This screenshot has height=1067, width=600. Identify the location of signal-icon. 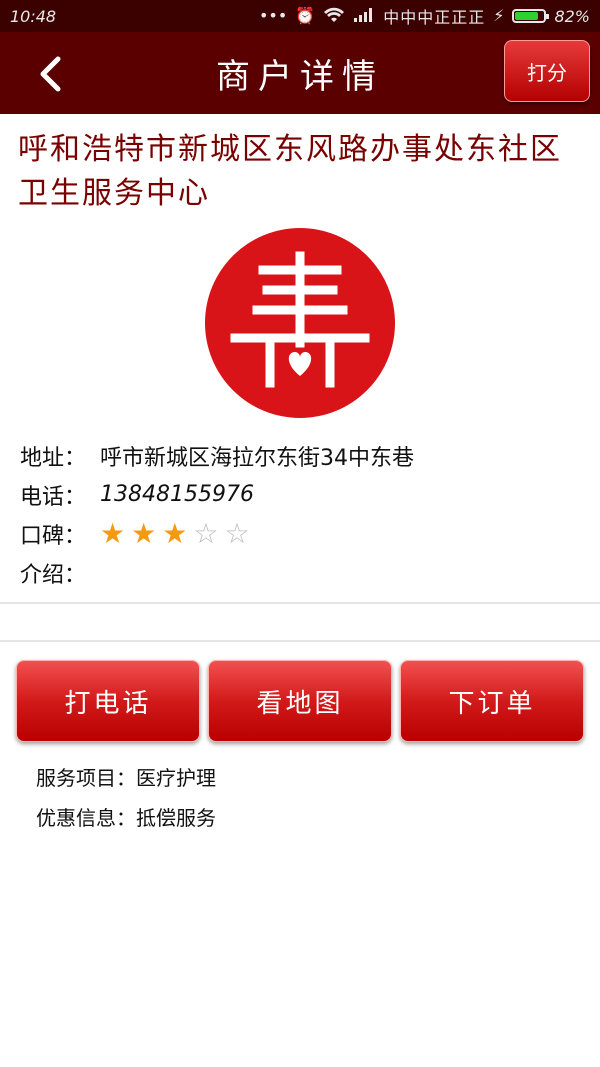
(364, 16).